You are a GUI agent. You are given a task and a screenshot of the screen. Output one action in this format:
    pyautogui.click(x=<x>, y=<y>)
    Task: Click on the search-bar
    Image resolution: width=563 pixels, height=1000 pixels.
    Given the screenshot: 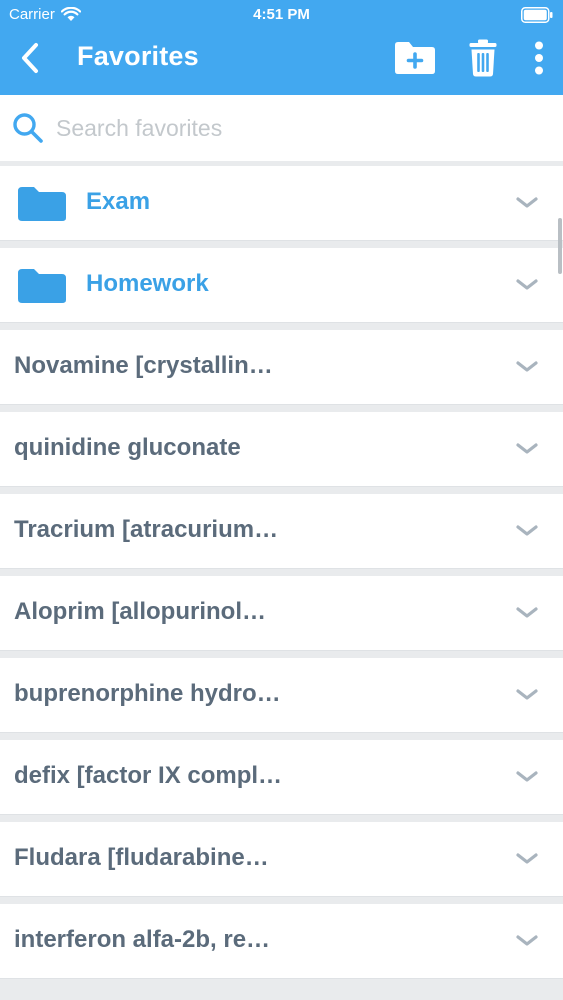 What is the action you would take?
    pyautogui.click(x=281, y=128)
    